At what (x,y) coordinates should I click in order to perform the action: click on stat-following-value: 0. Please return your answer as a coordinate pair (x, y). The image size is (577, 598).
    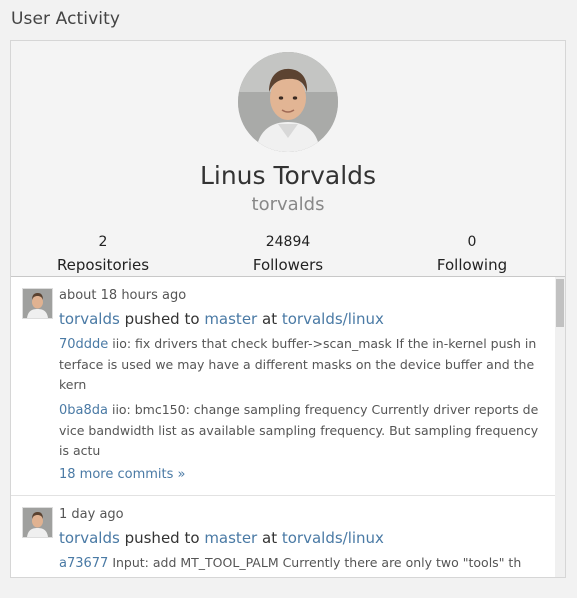
    Looking at the image, I should click on (472, 242).